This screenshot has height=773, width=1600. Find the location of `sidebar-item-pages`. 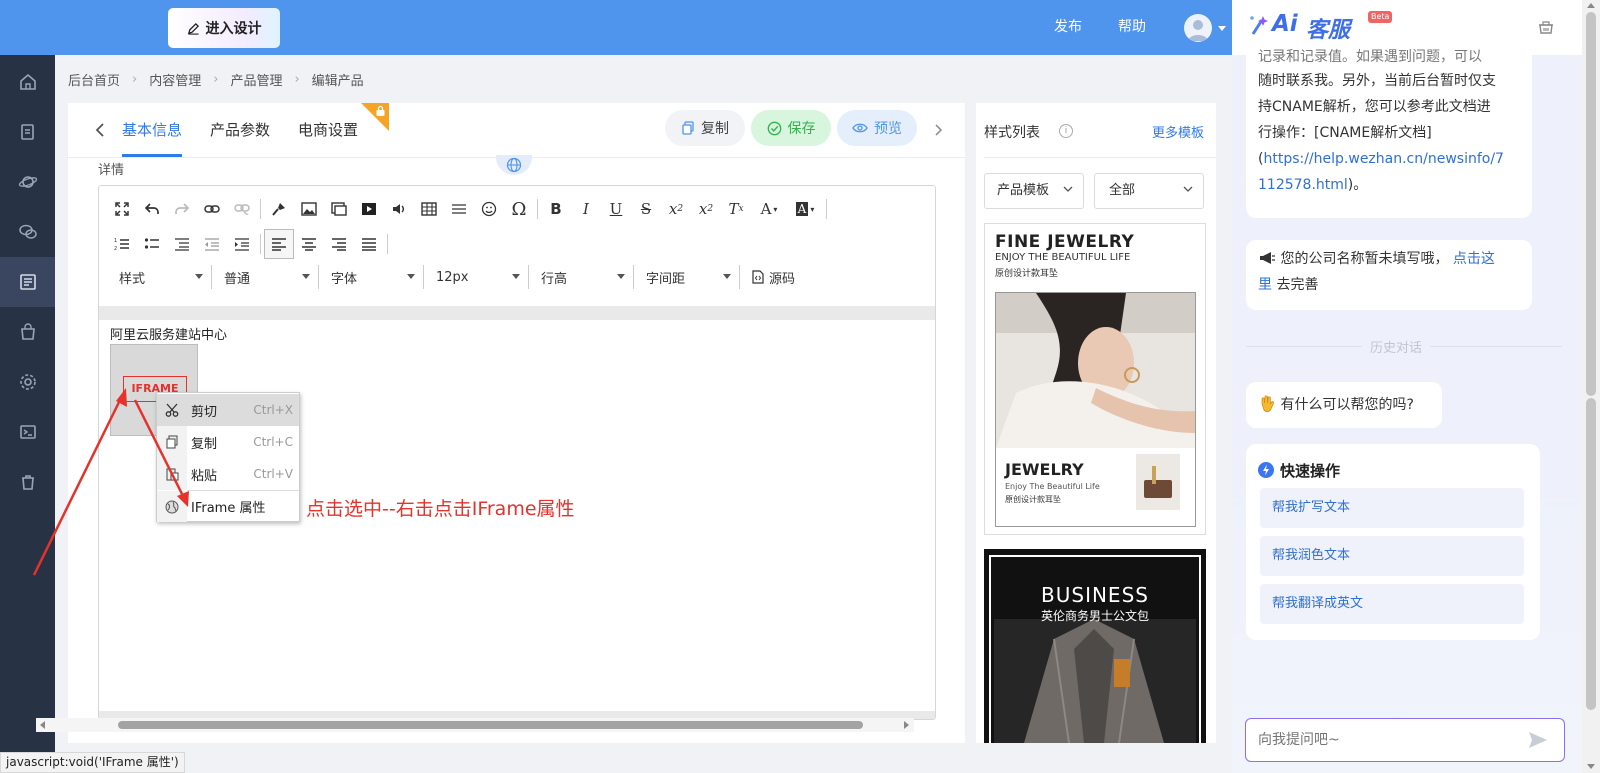

sidebar-item-pages is located at coordinates (27, 132).